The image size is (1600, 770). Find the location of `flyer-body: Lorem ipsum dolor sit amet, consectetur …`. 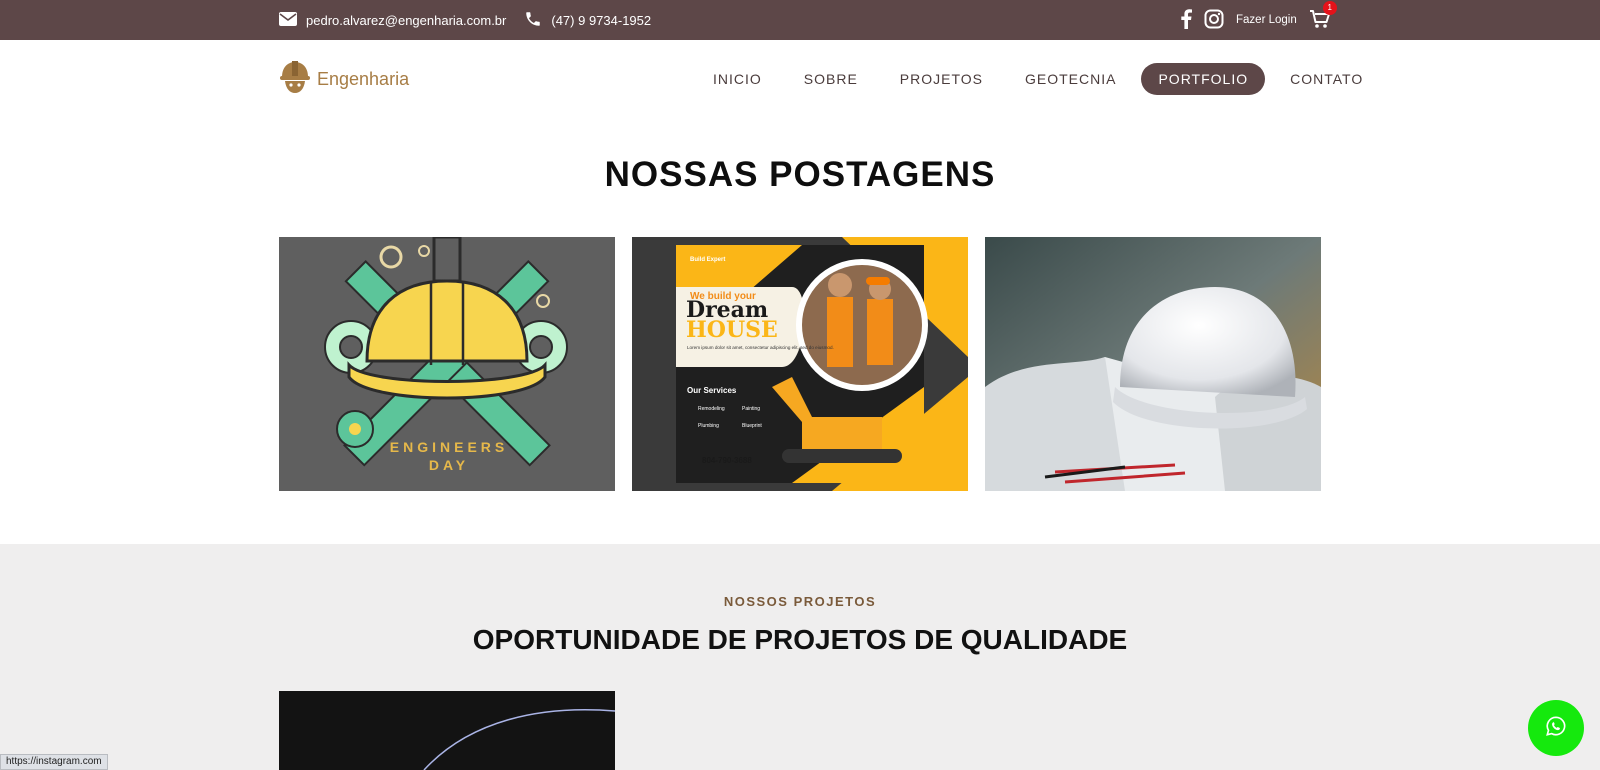

flyer-body: Lorem ipsum dolor sit amet, consectetur … is located at coordinates (760, 347).